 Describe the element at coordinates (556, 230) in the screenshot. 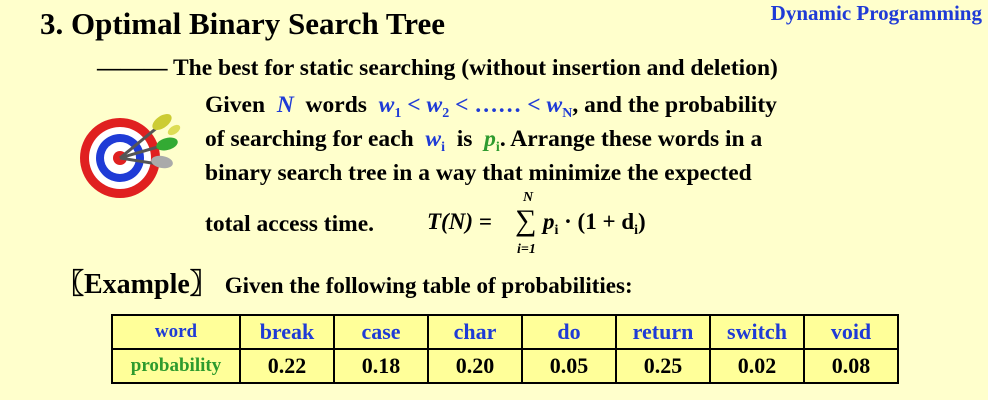

I see `term-p-sub: i` at that location.